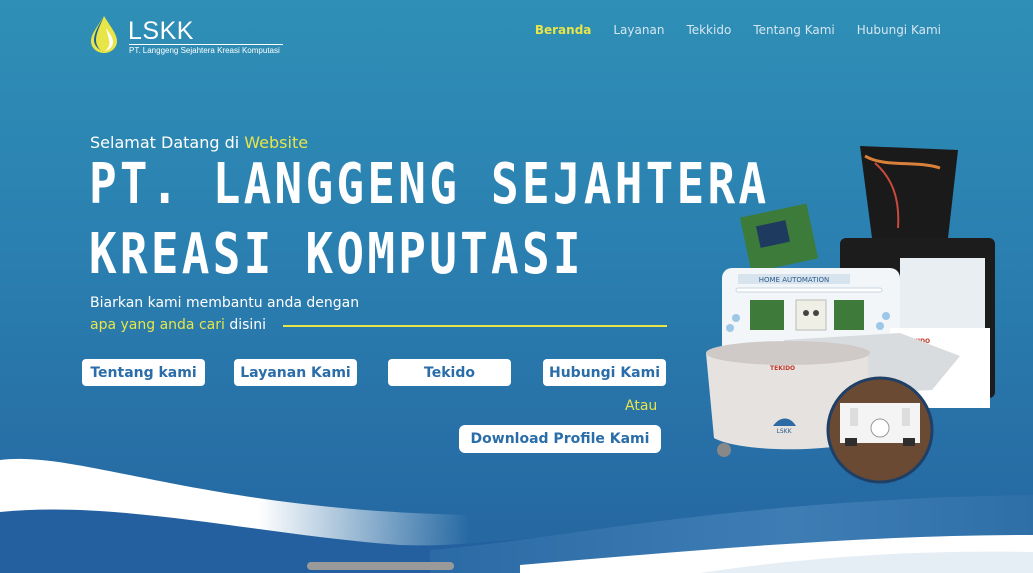 Image resolution: width=1033 pixels, height=573 pixels. Describe the element at coordinates (475, 326) in the screenshot. I see `description-underline` at that location.